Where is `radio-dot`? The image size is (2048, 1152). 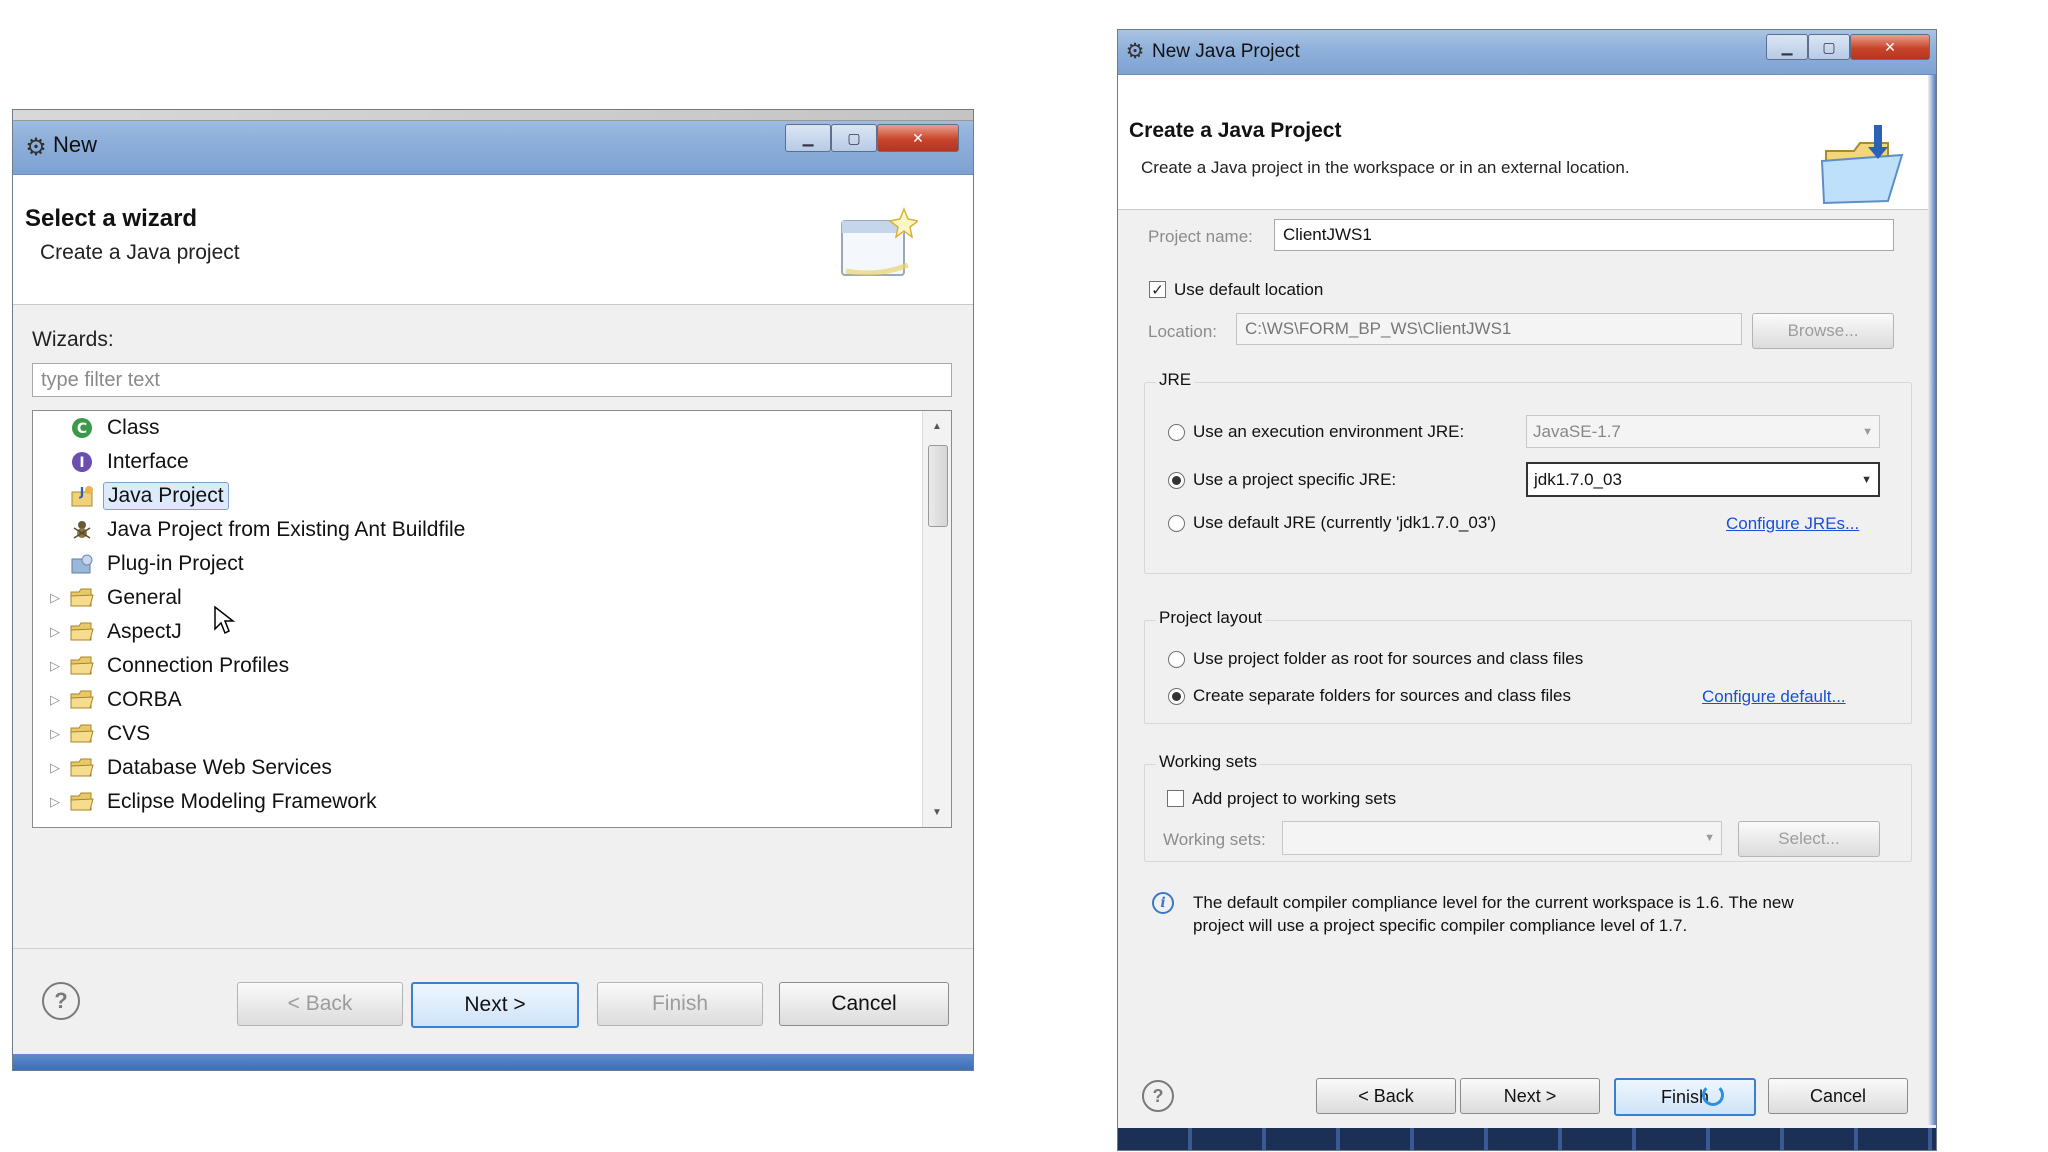
radio-dot is located at coordinates (1176, 696).